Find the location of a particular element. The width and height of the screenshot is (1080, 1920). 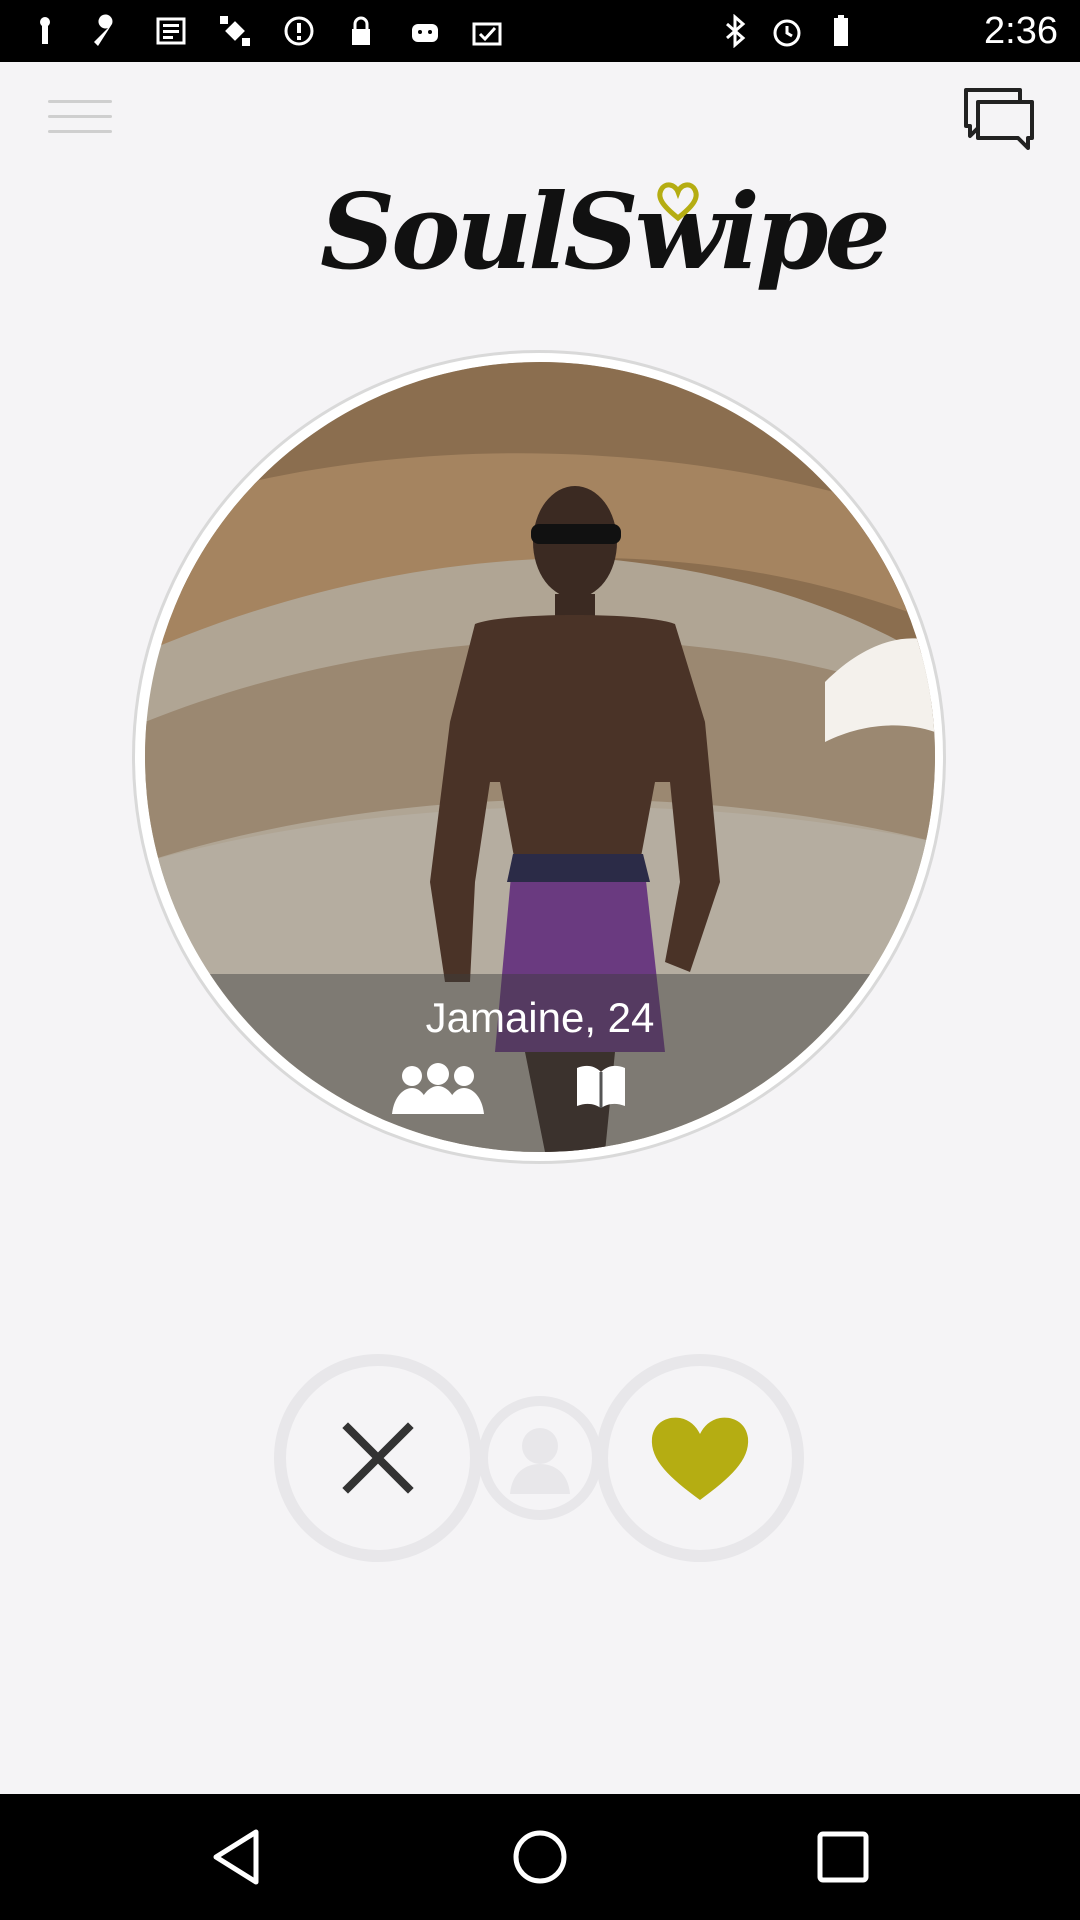

heart-icon is located at coordinates (700, 1458).